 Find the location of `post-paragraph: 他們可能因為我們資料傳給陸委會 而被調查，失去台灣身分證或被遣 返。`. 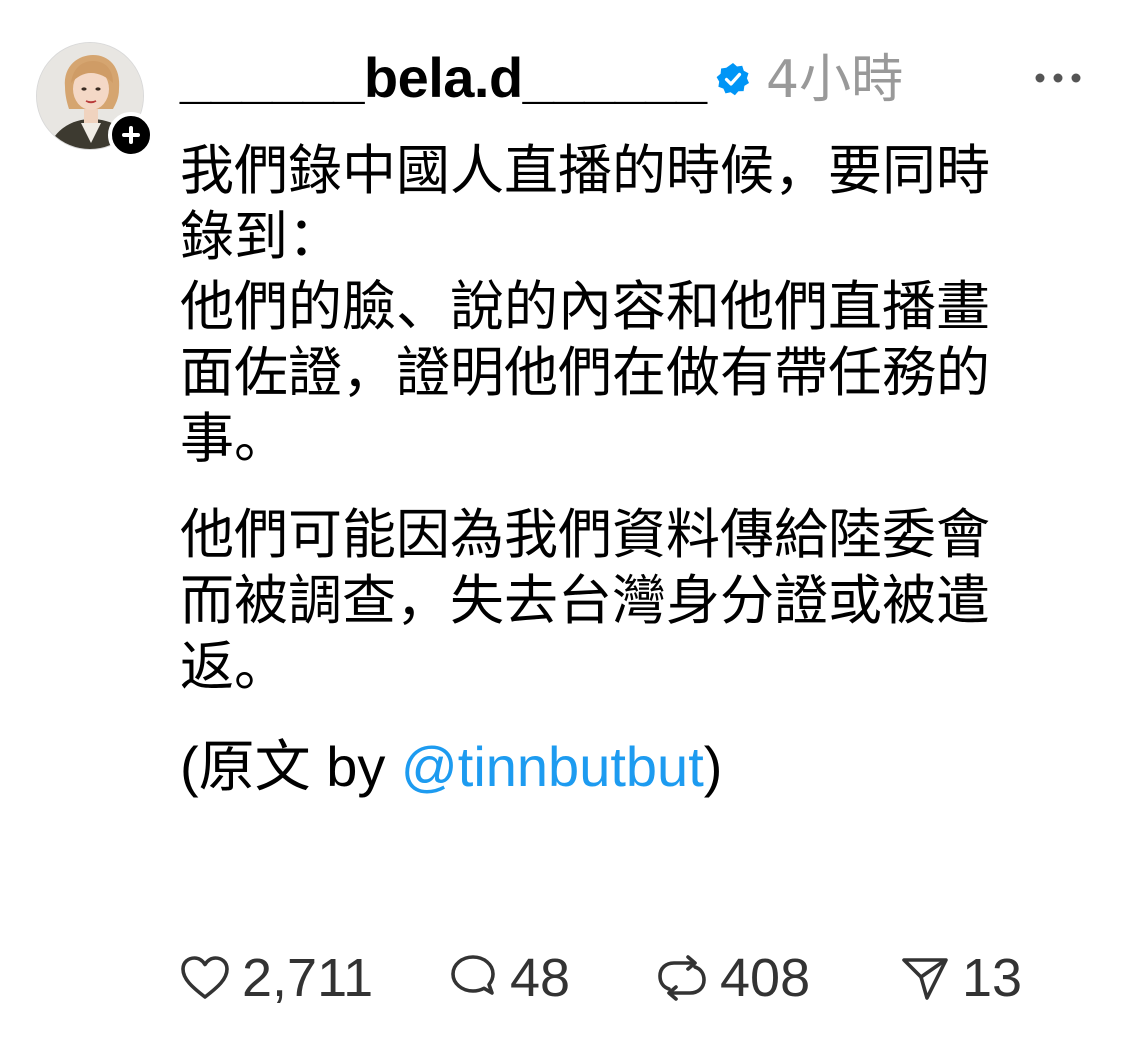

post-paragraph: 他們可能因為我們資料傳給陸委會 而被調查，失去台灣身分證或被遣 返。 is located at coordinates (585, 600).